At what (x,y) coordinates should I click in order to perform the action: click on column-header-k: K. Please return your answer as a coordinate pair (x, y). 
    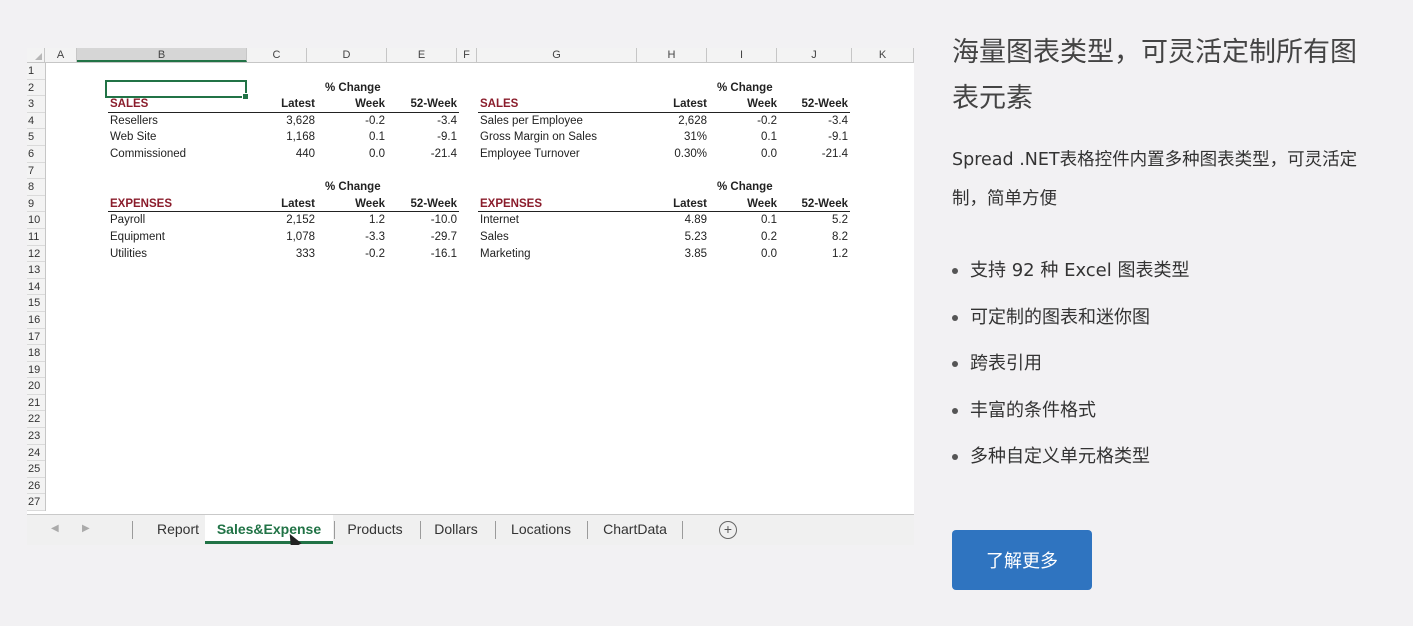
    Looking at the image, I should click on (883, 55).